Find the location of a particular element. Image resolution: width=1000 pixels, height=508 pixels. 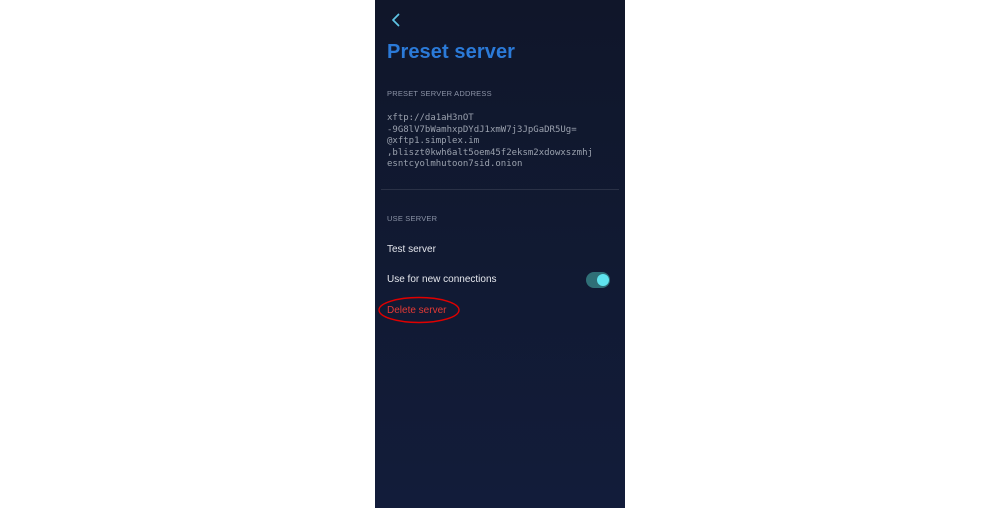

address-line: -9G8lV7bWamhxpDYdJ1xmW7j3JpGaDR5Ug= is located at coordinates (482, 129).